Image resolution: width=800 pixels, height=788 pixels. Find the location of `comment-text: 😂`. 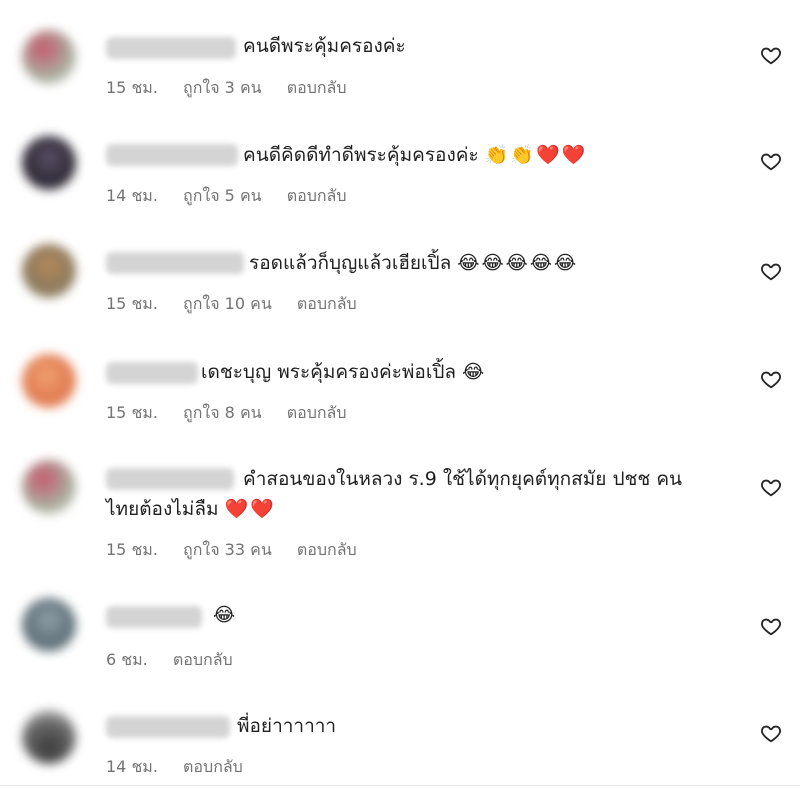

comment-text: 😂 is located at coordinates (225, 615).